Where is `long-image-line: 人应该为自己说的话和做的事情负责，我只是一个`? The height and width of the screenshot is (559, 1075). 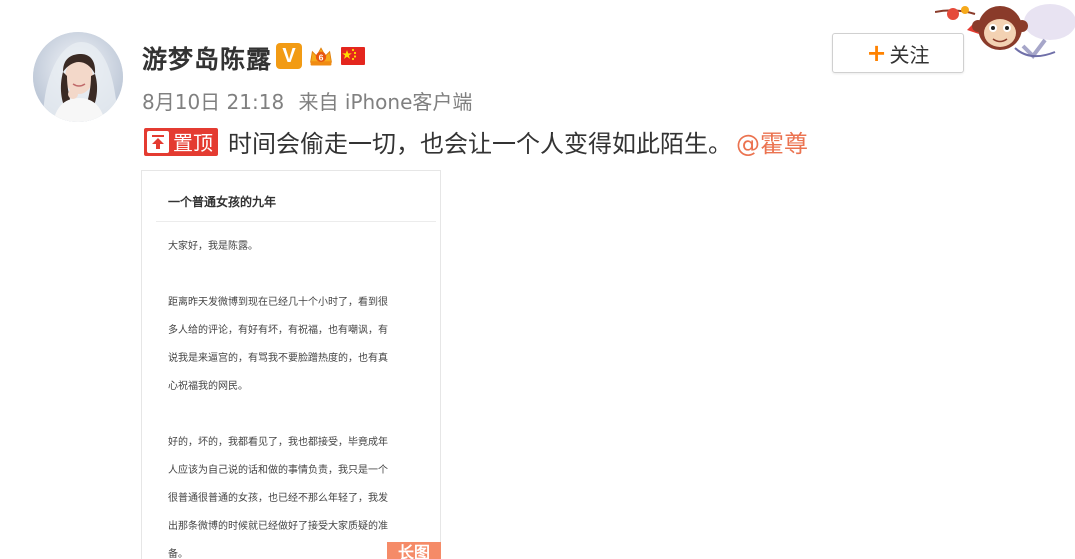 long-image-line: 人应该为自己说的话和做的事情负责，我只是一个 is located at coordinates (278, 470).